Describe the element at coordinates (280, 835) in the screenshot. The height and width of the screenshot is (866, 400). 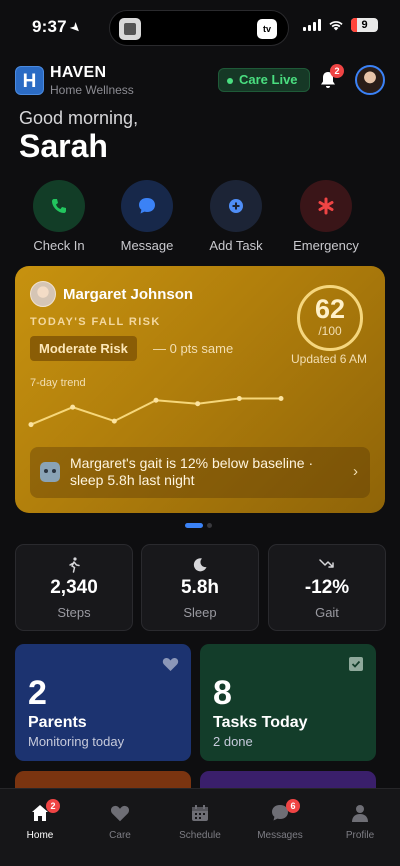
I see `tab-messages-label: Messages` at that location.